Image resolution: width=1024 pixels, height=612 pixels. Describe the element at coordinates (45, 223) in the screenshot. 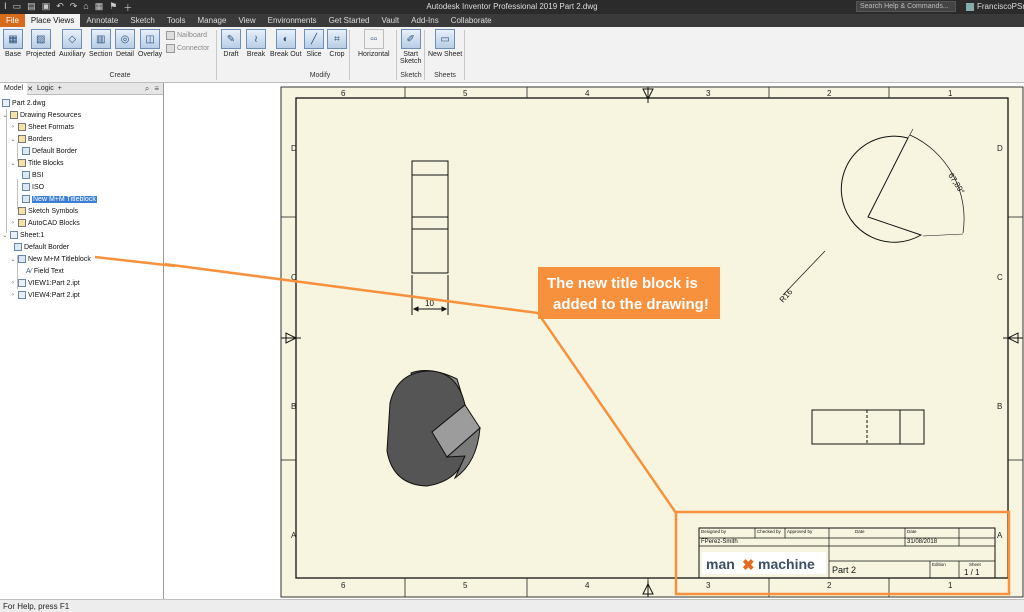

I see `tree-node-autocad-blocks: › AutoCAD Blocks` at that location.